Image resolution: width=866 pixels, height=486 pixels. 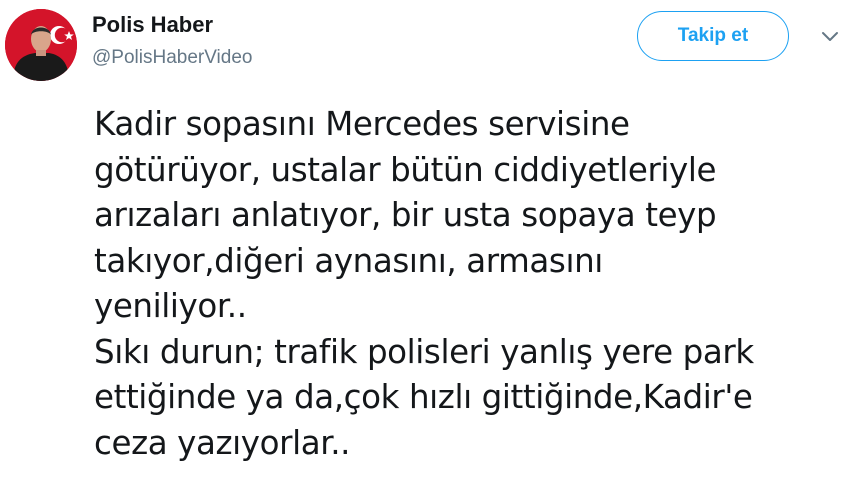 What do you see at coordinates (713, 36) in the screenshot?
I see `follow-button: Takip et` at bounding box center [713, 36].